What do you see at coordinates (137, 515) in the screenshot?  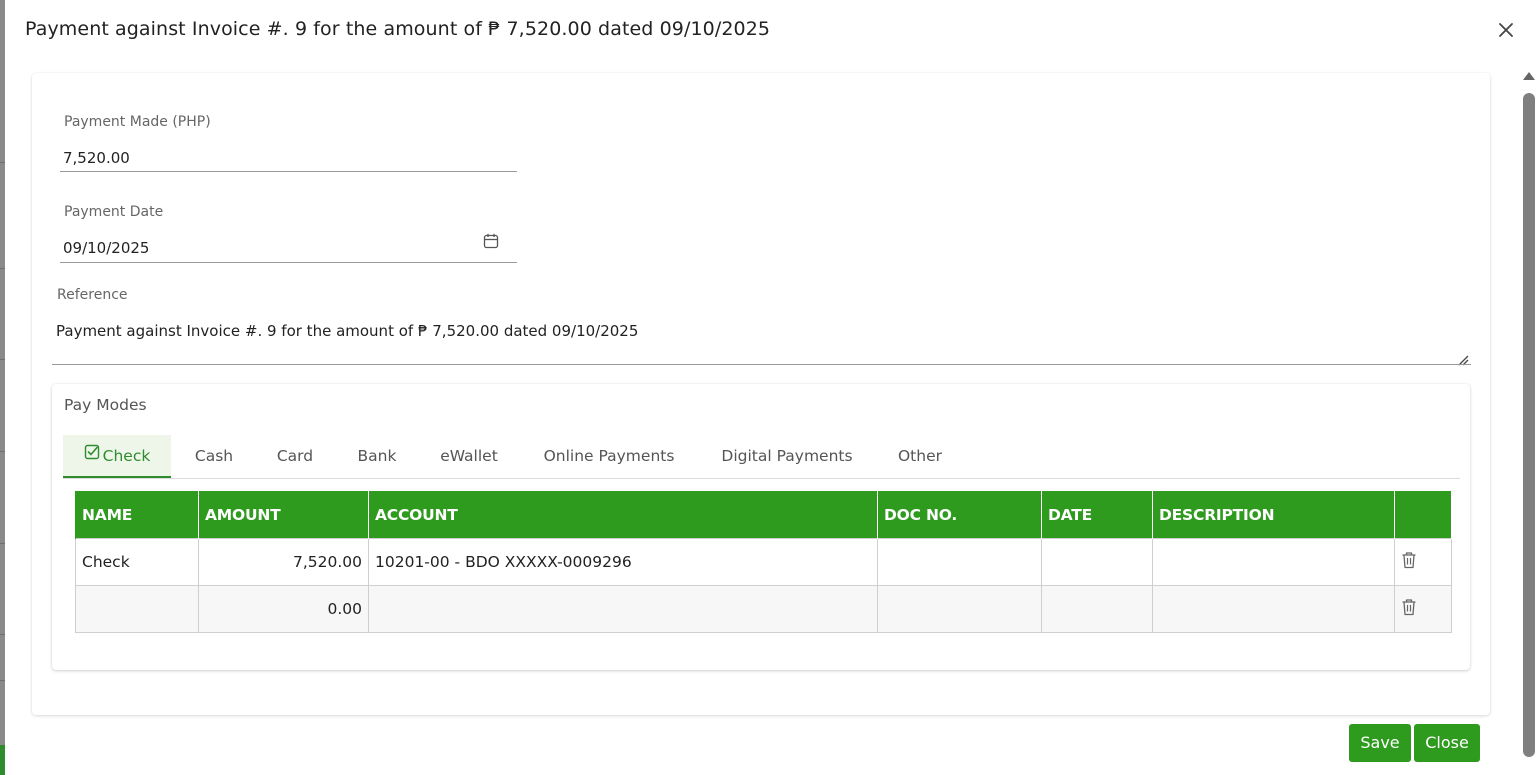 I see `col-header-name: NAME` at bounding box center [137, 515].